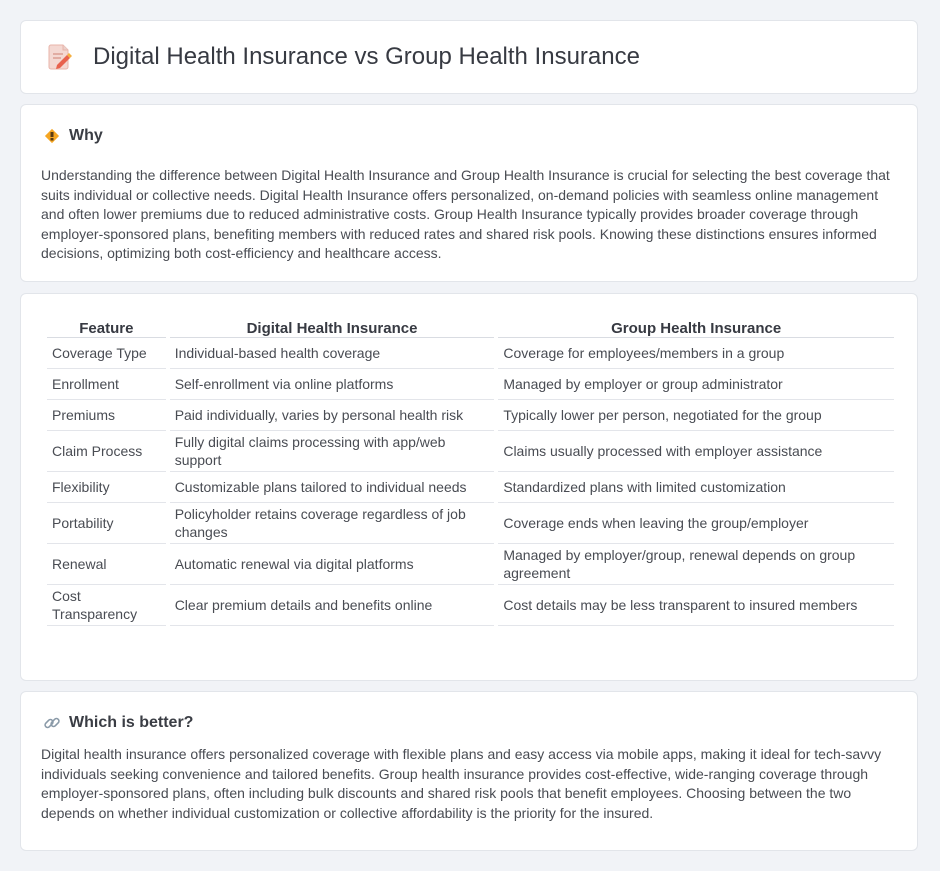  I want to click on feature-cell: Renewal, so click(106, 564).